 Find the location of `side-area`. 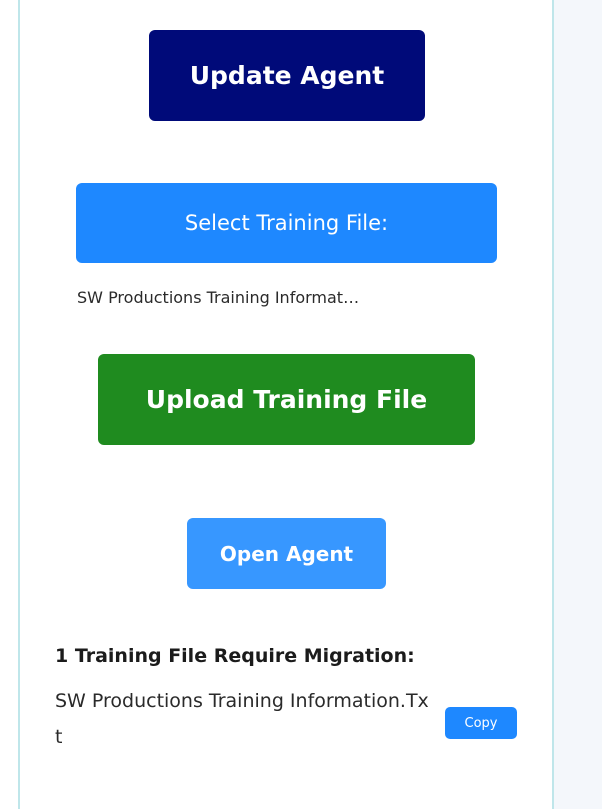

side-area is located at coordinates (578, 404).